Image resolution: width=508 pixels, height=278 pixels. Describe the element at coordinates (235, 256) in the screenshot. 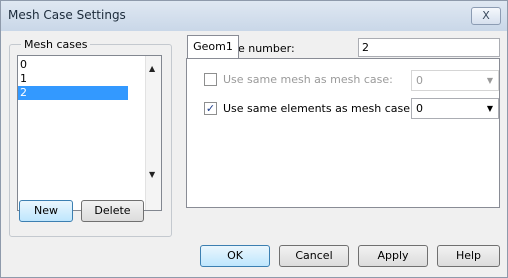

I see `ok-button: OK` at that location.